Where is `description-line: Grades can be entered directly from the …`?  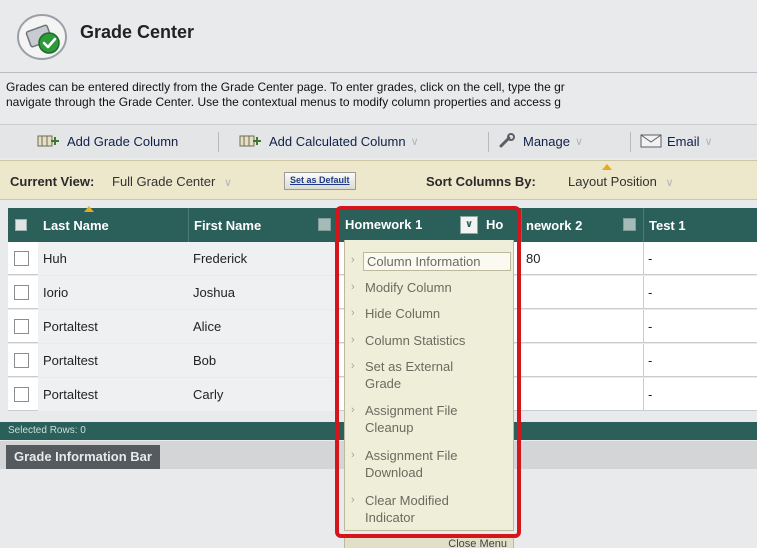
description-line: Grades can be entered directly from the … is located at coordinates (285, 87).